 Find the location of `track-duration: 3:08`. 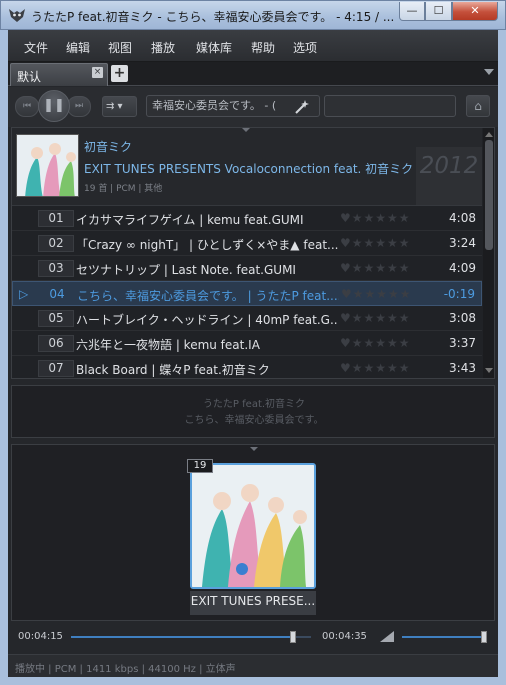

track-duration: 3:08 is located at coordinates (462, 318).